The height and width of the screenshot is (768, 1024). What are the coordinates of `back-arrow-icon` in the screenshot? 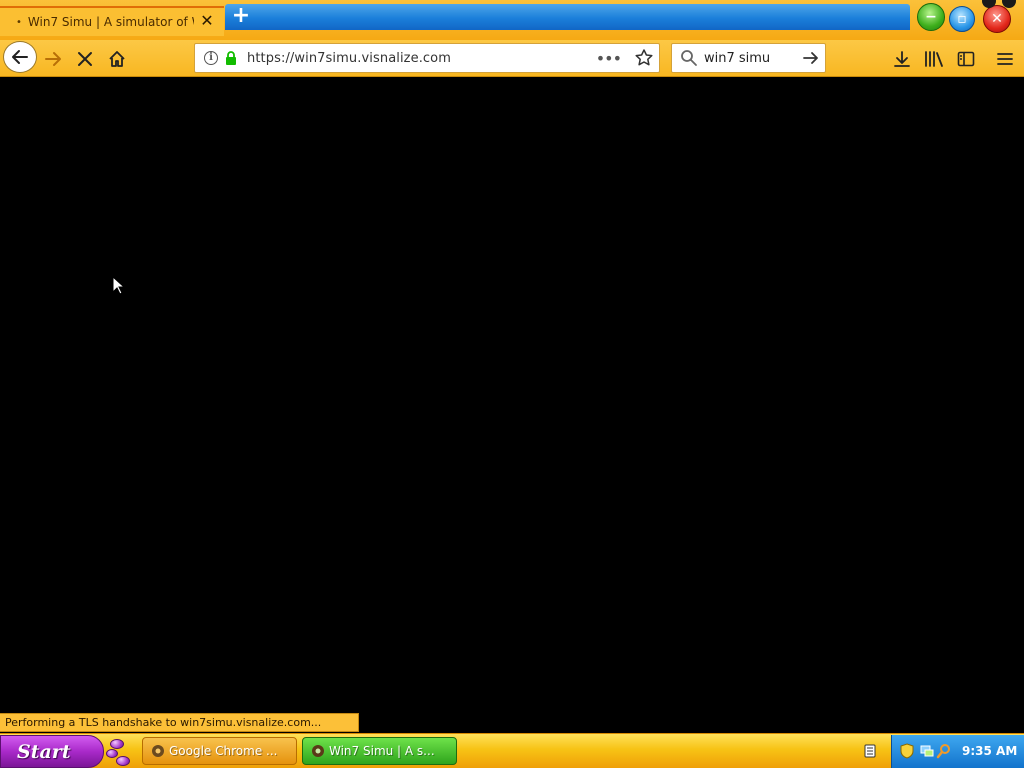 It's located at (20, 57).